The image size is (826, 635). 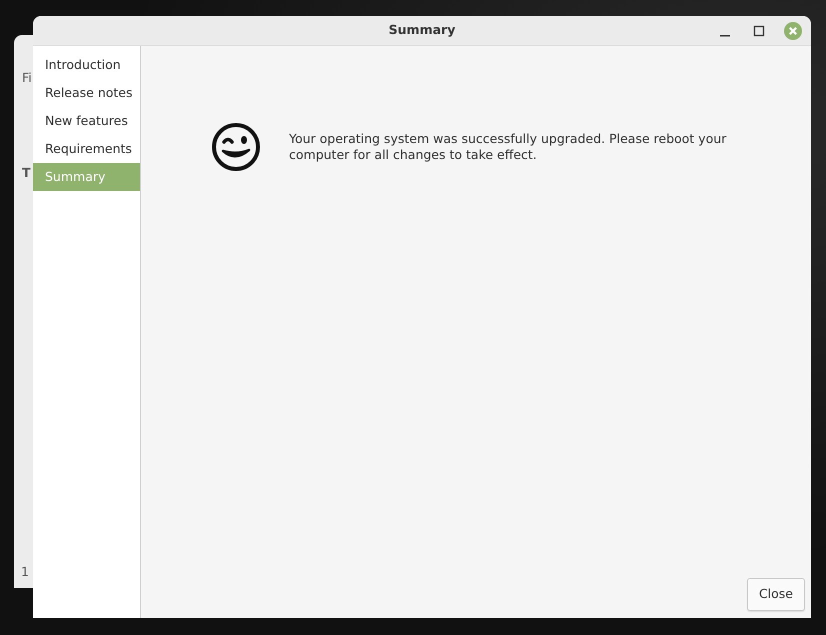 I want to click on minimize-icon, so click(x=725, y=36).